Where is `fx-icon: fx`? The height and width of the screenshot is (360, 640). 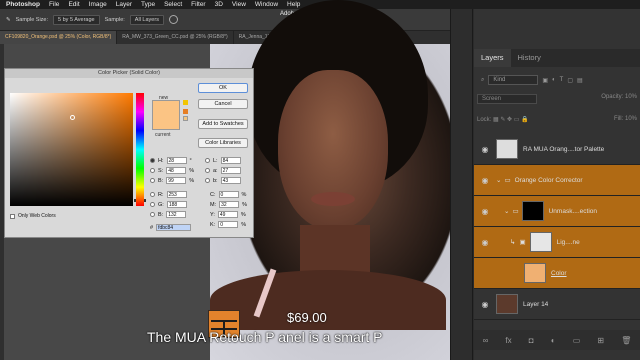 fx-icon: fx is located at coordinates (508, 340).